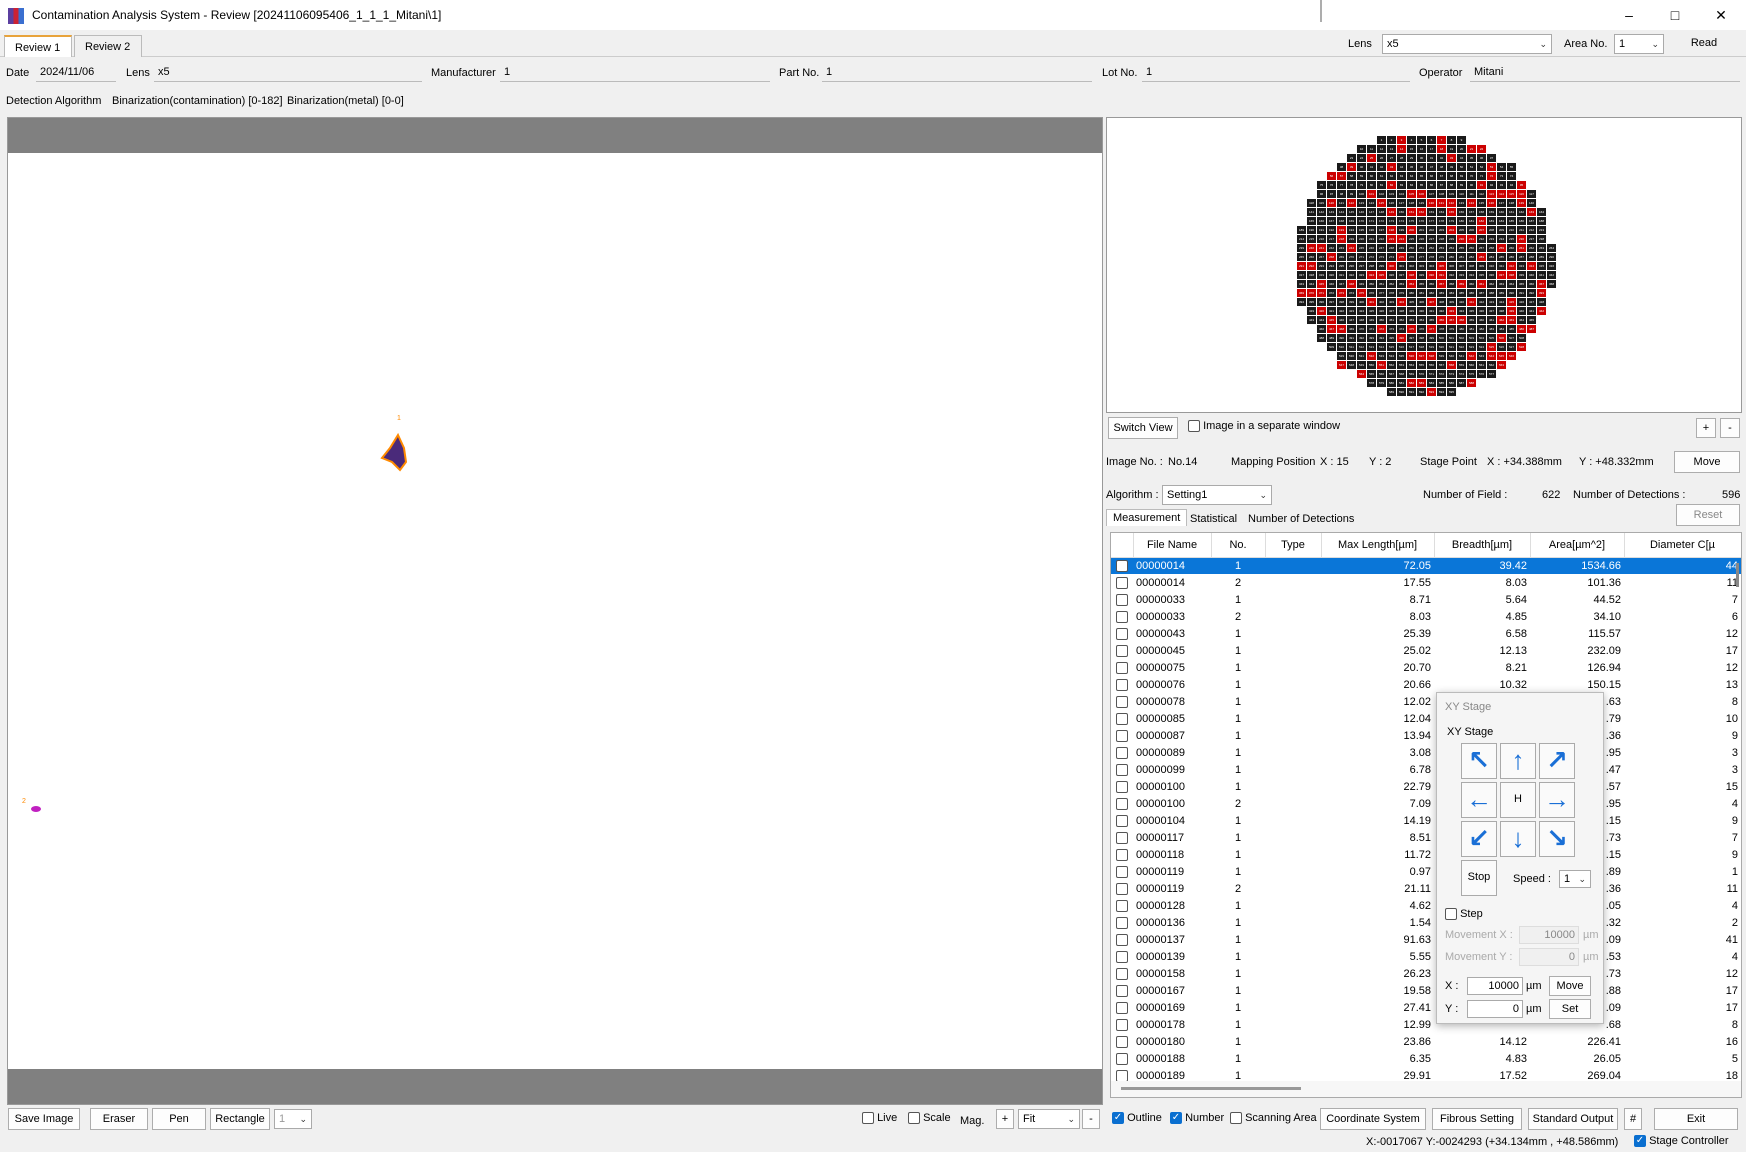 The height and width of the screenshot is (1152, 1746). Describe the element at coordinates (1481, 158) in the screenshot. I see `map-cell: 36` at that location.